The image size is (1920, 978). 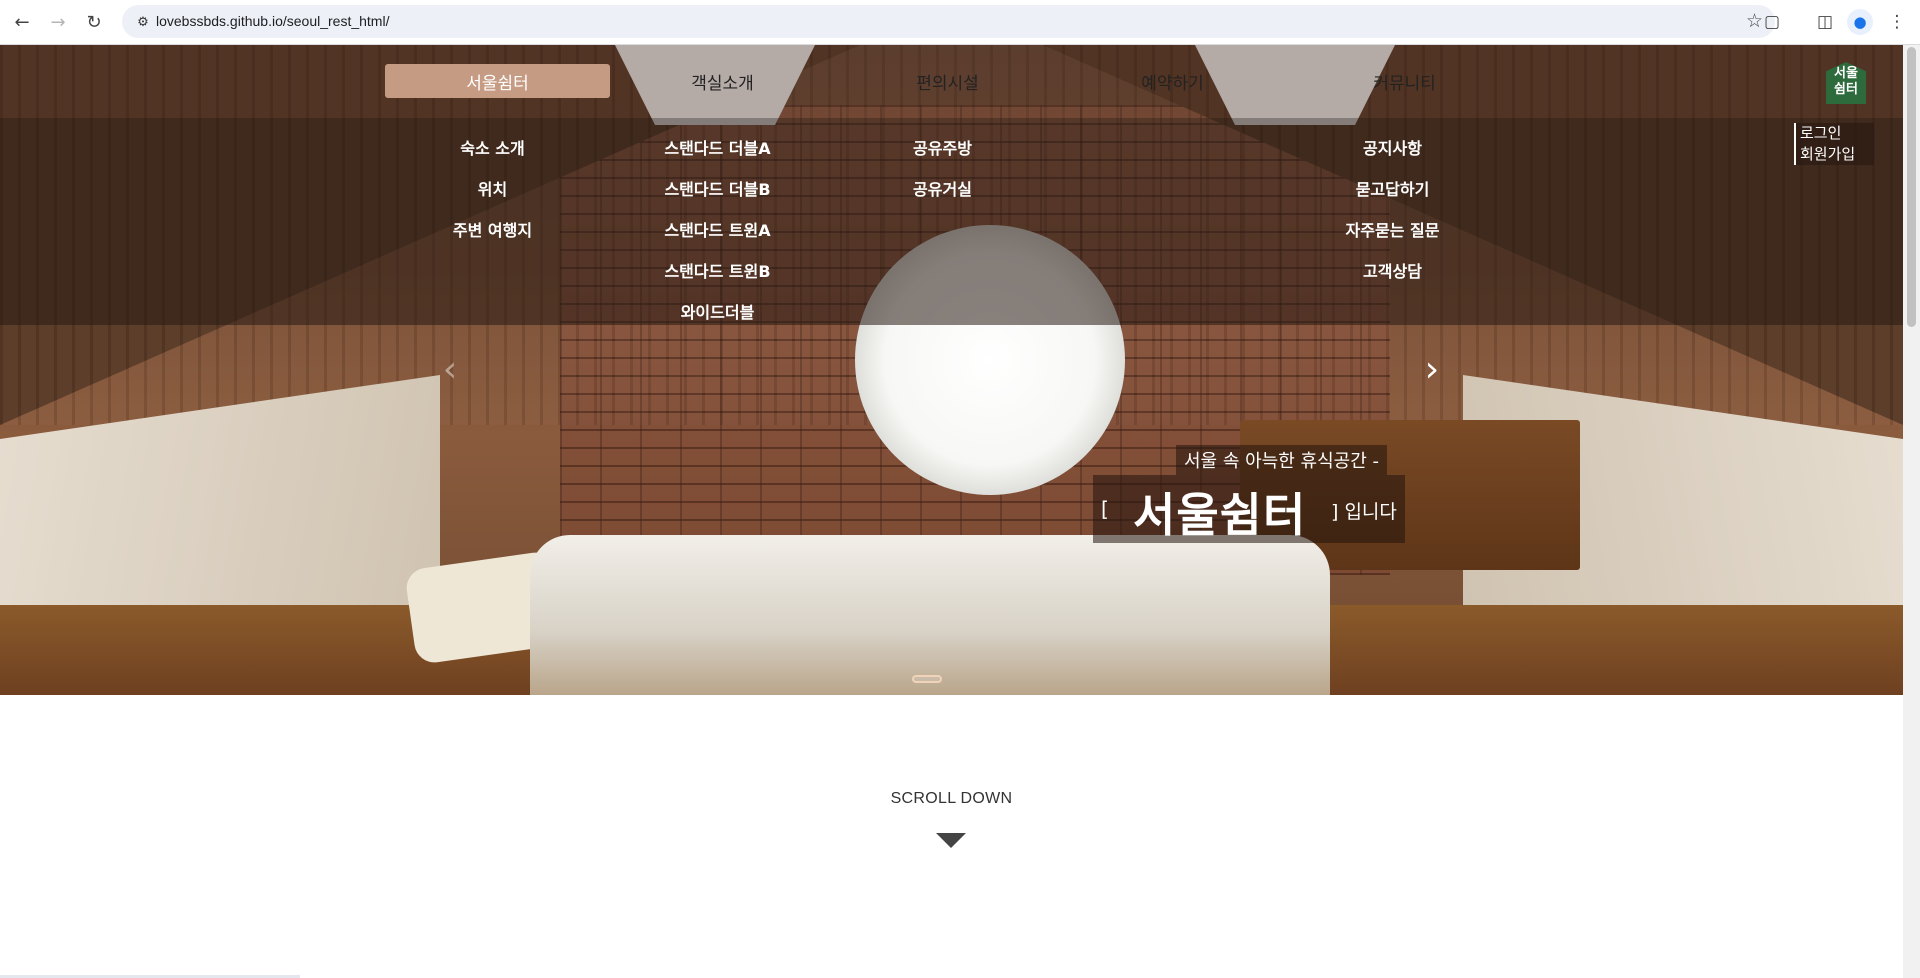 I want to click on caption-bracket-open: [, so click(x=1105, y=509).